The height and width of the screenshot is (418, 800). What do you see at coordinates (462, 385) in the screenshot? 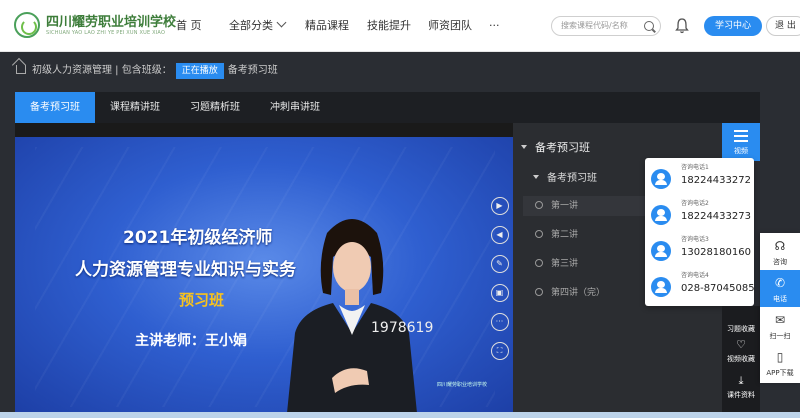
I see `video-corner-logo: 四川耀劳职业培训学校` at bounding box center [462, 385].